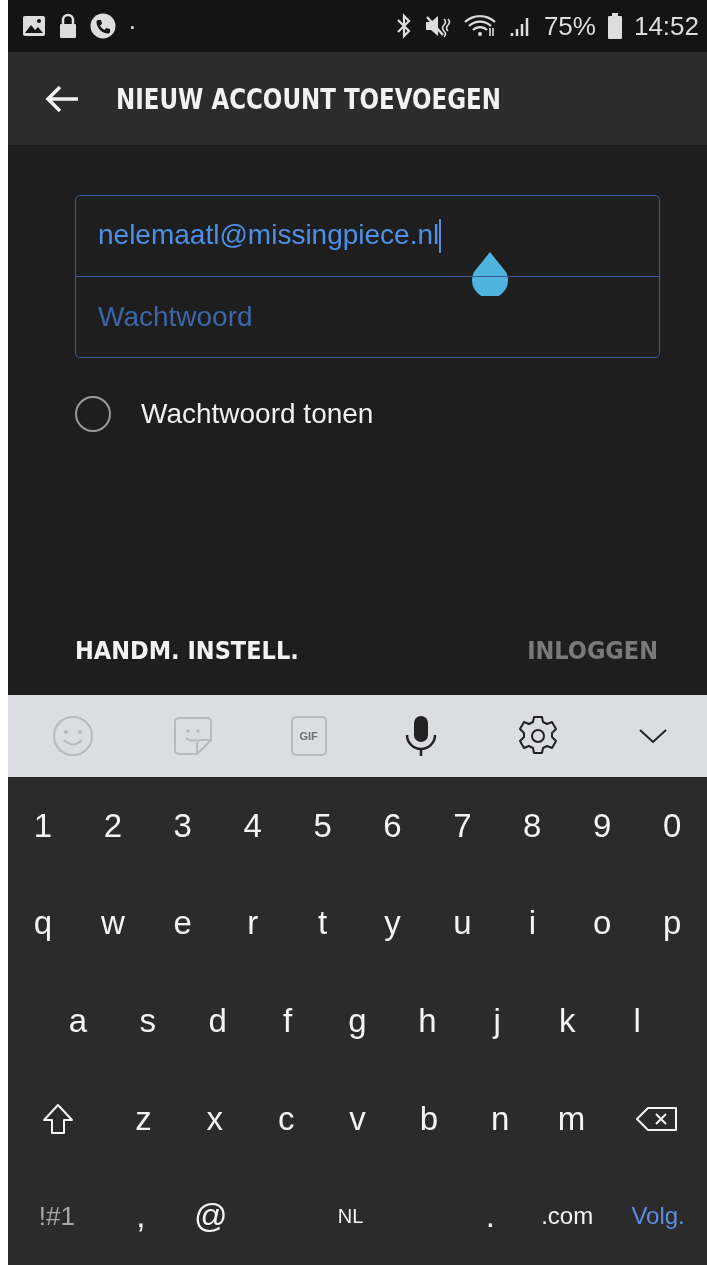 This screenshot has width=707, height=1265. I want to click on keyboard-key: g, so click(357, 1021).